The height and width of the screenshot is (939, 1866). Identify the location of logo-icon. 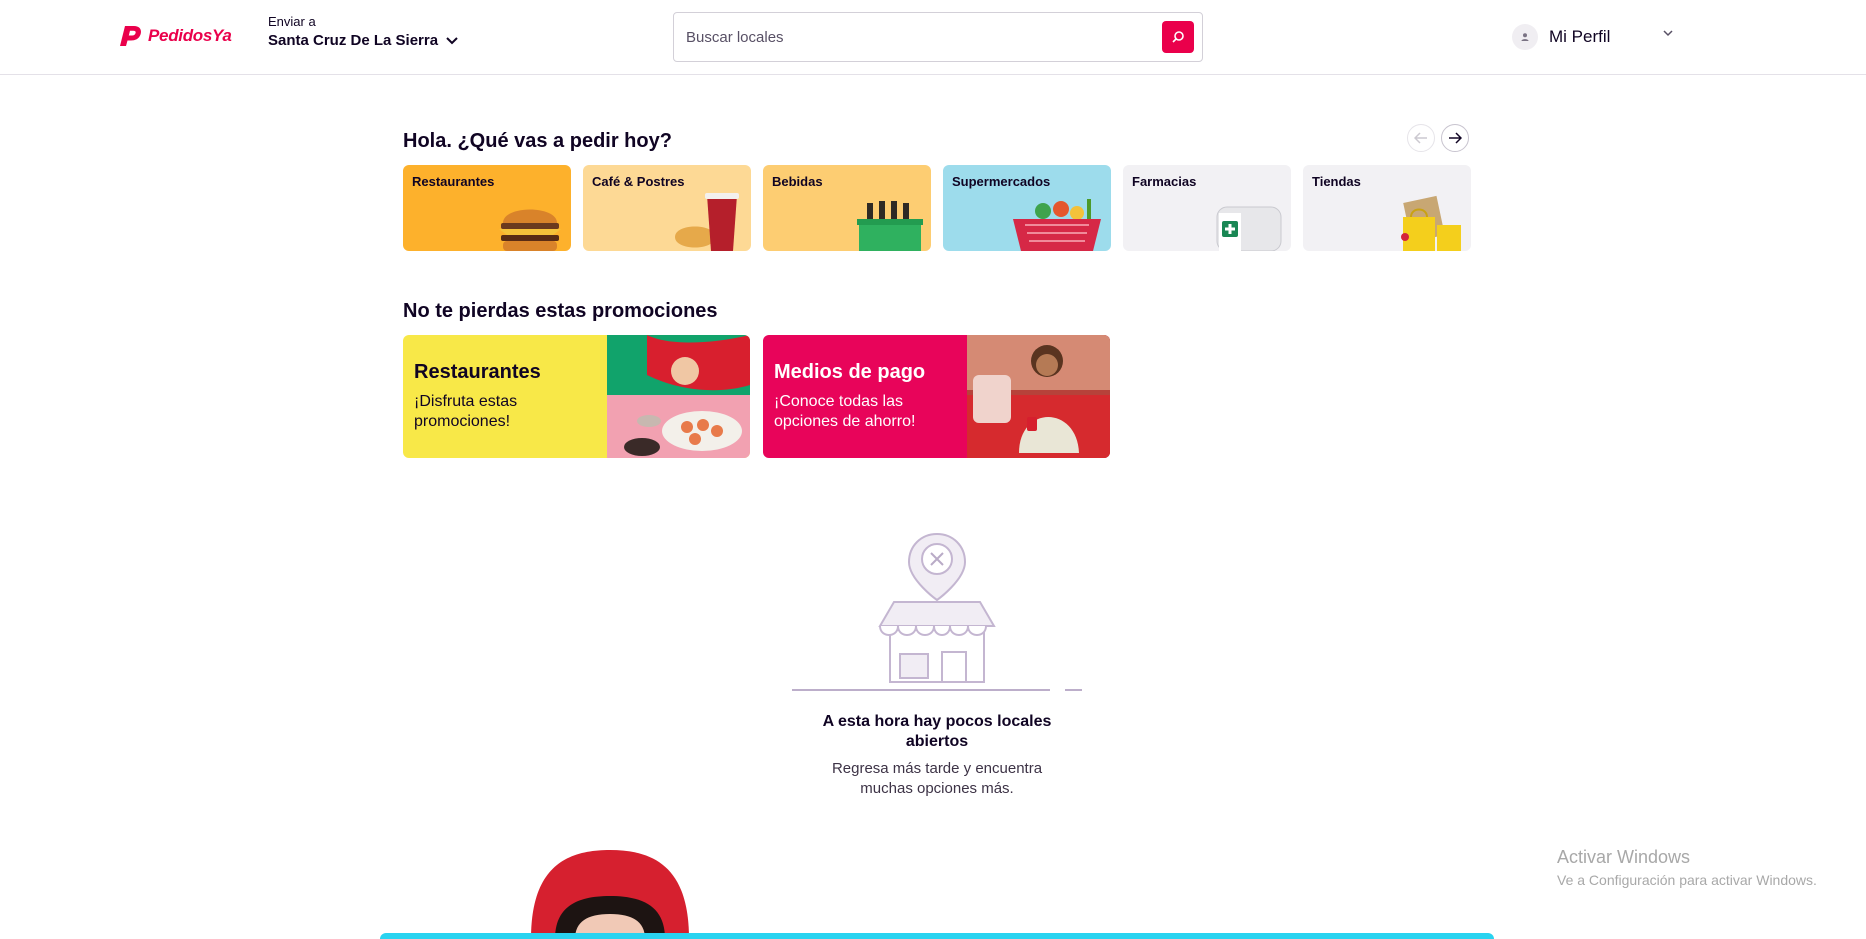
(130, 36).